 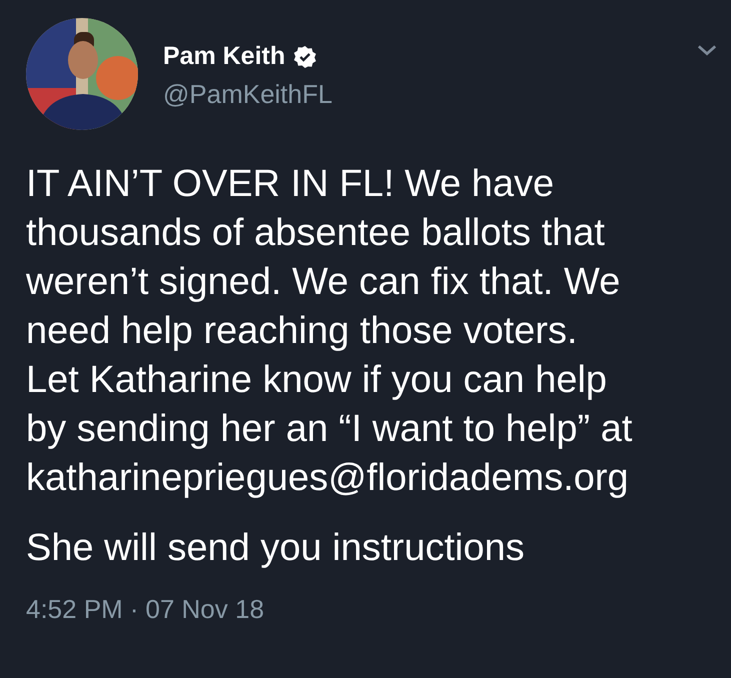 What do you see at coordinates (707, 50) in the screenshot?
I see `caret-icon` at bounding box center [707, 50].